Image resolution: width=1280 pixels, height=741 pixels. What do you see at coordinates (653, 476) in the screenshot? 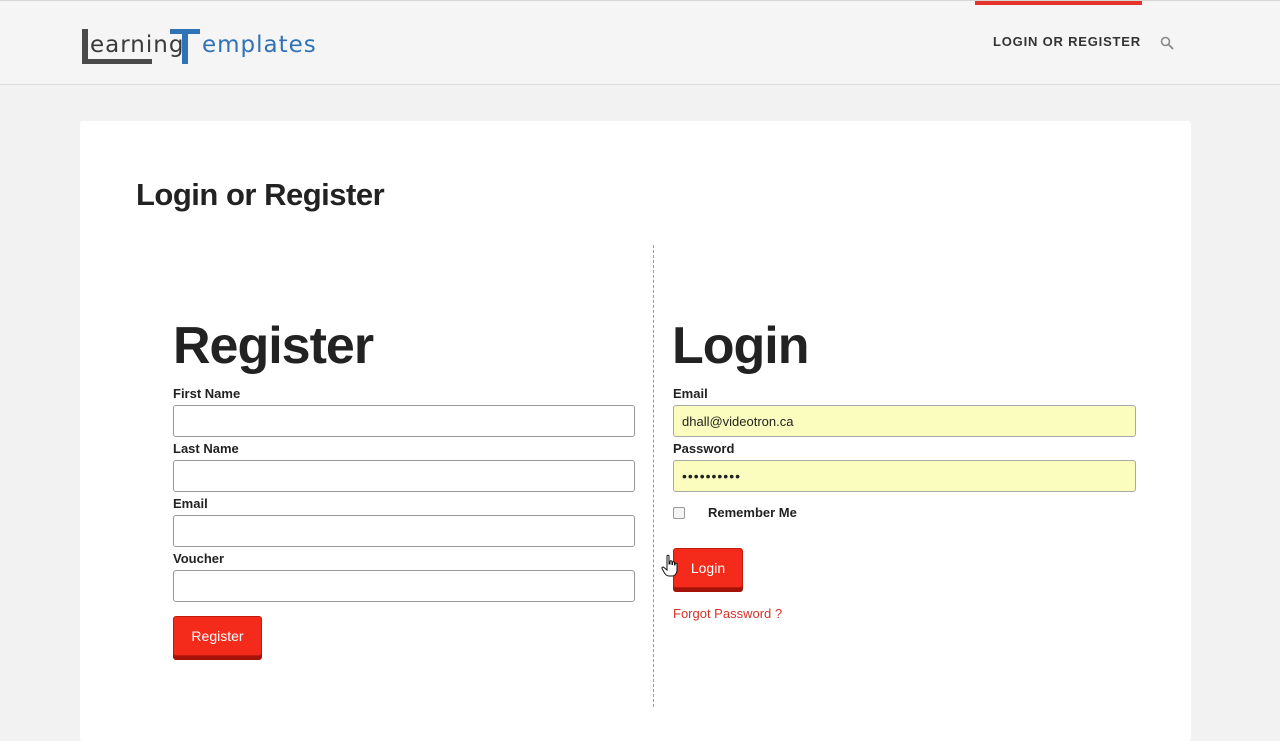
I see `column-divider` at bounding box center [653, 476].